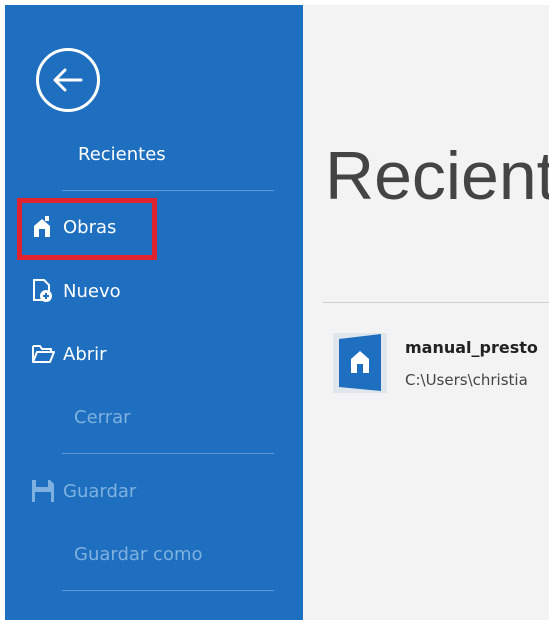 The image size is (549, 620). I want to click on open-folder-icon, so click(43, 354).